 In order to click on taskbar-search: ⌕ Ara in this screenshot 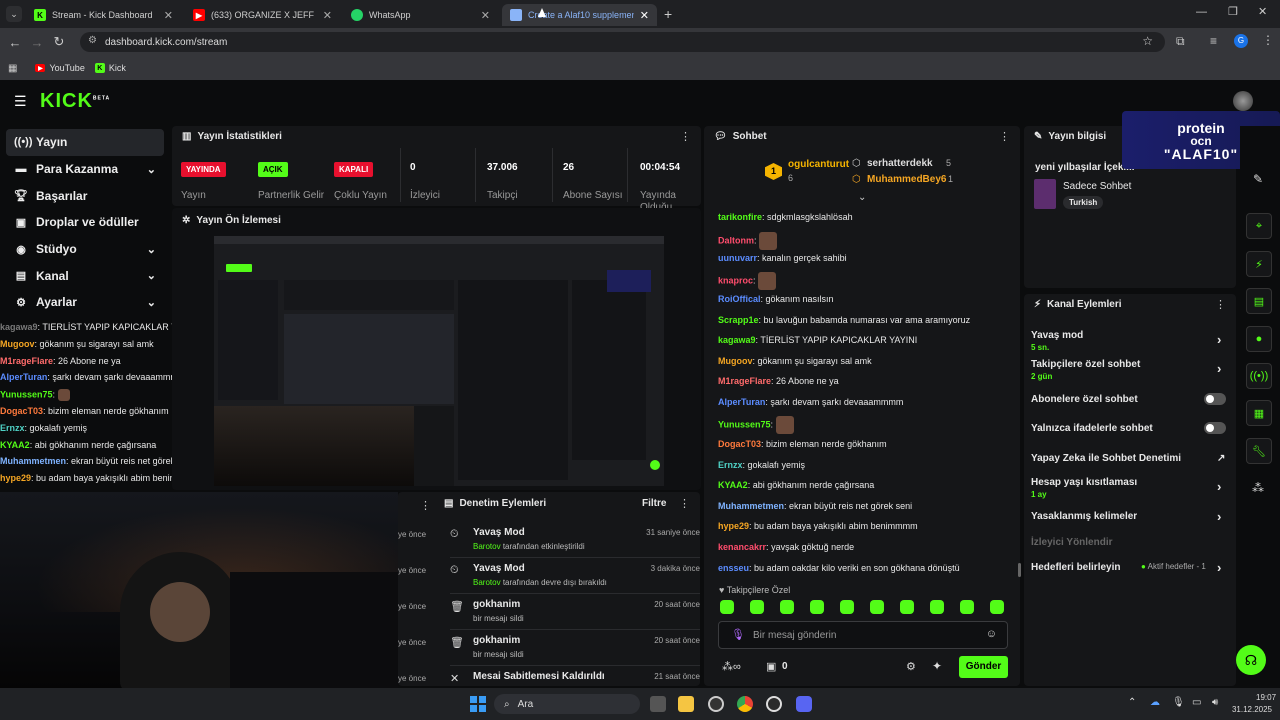, I will do `click(567, 704)`.